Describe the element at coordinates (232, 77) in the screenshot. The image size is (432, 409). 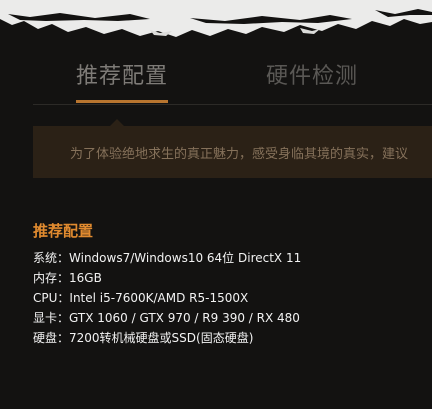
I see `tab-bar: 推荐配置 硬件检测` at that location.